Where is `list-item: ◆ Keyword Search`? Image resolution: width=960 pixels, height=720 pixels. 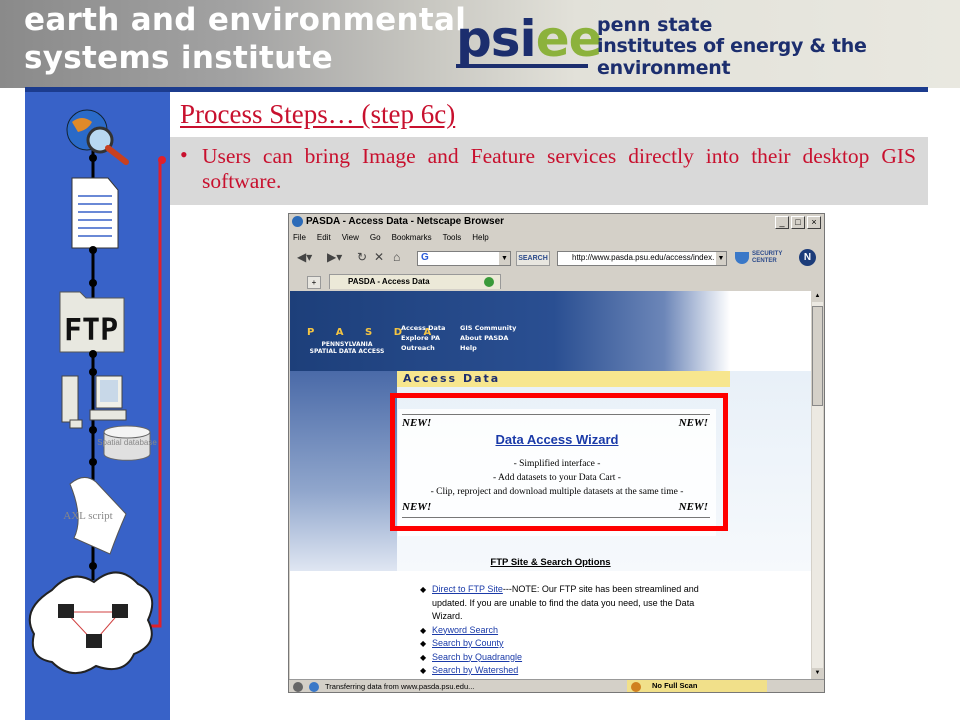 list-item: ◆ Keyword Search is located at coordinates (570, 631).